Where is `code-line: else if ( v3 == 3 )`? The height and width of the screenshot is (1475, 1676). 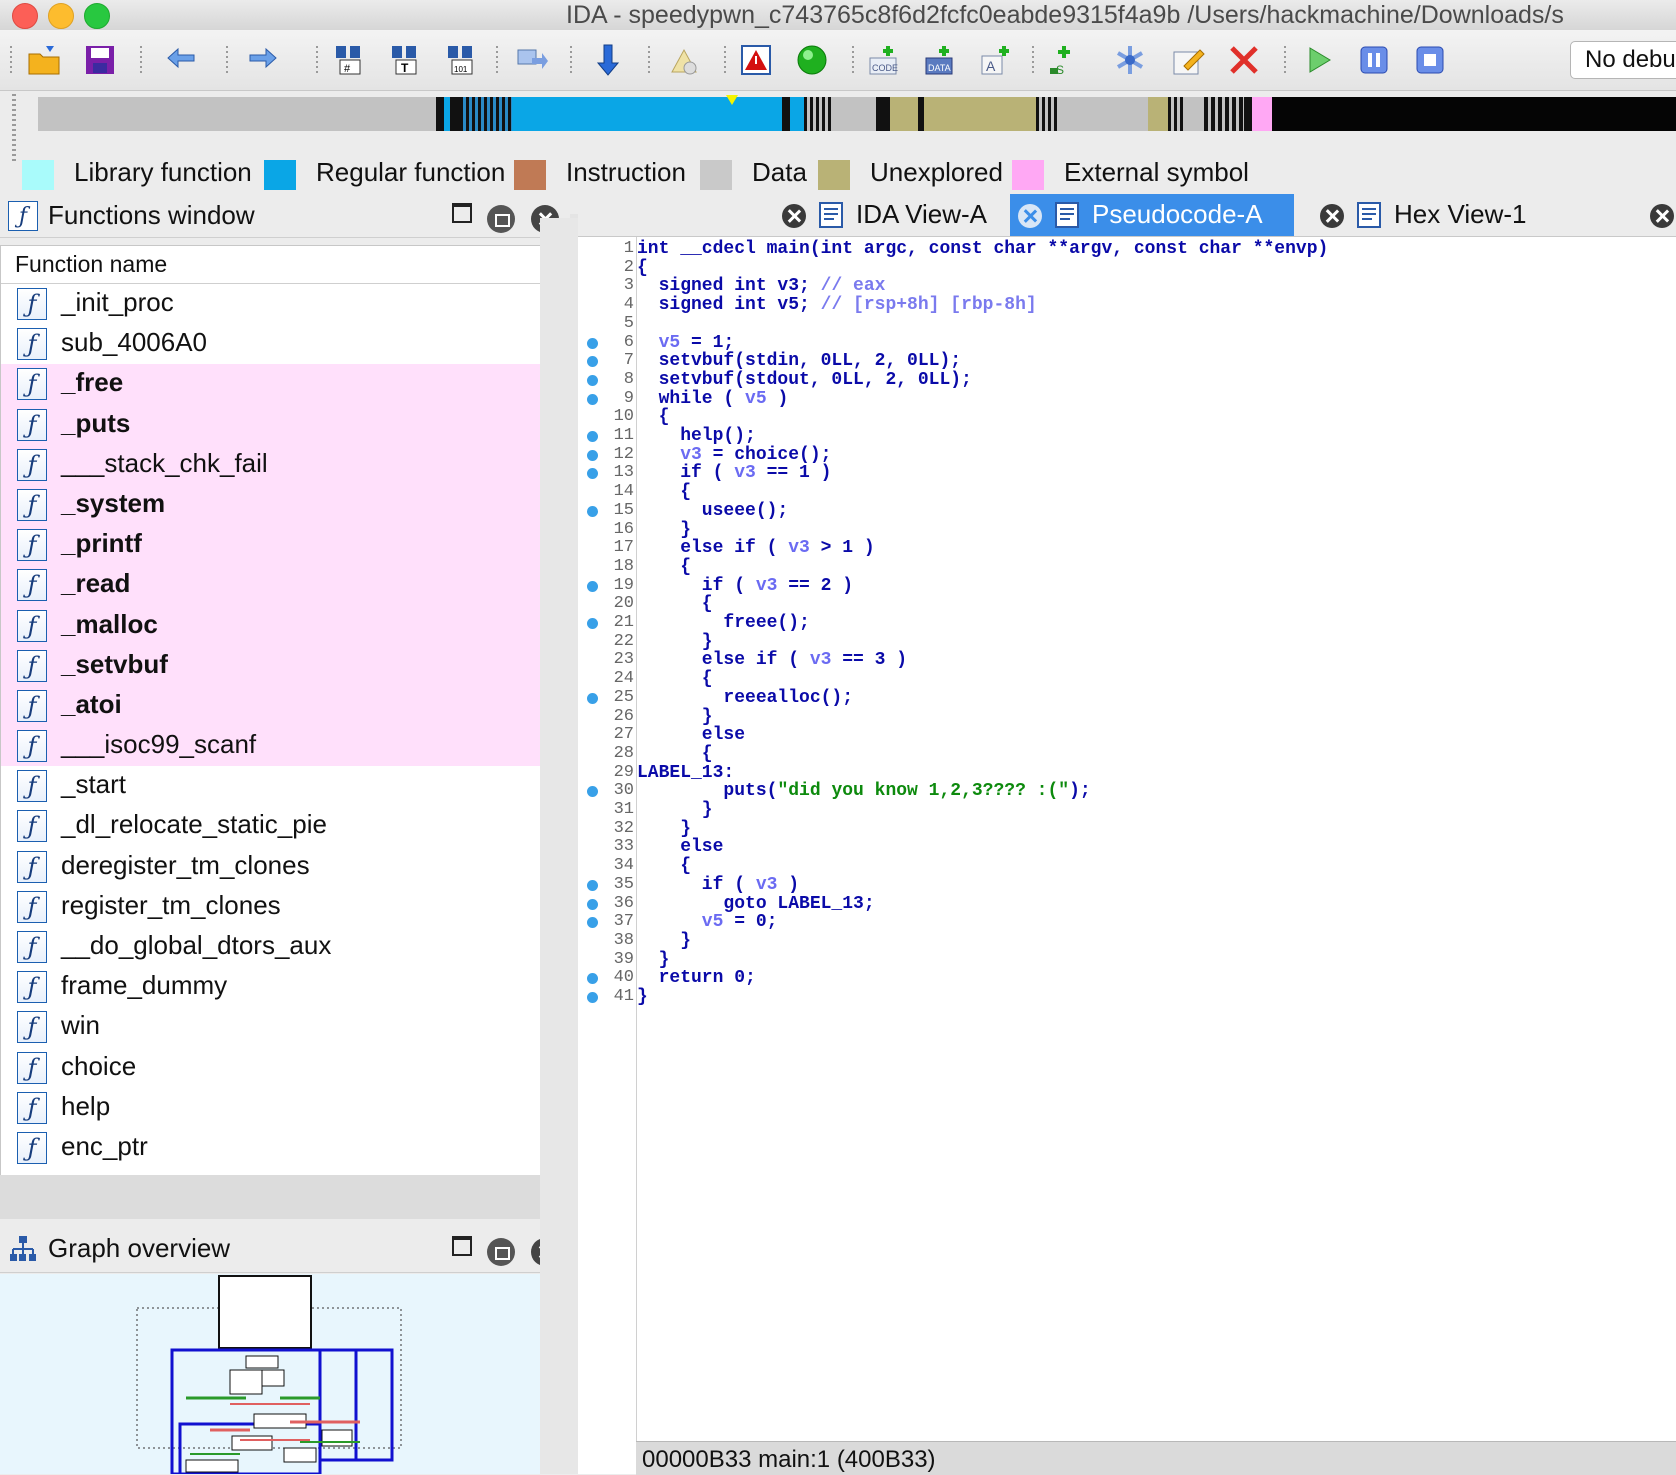 code-line: else if ( v3 == 3 ) is located at coordinates (772, 660).